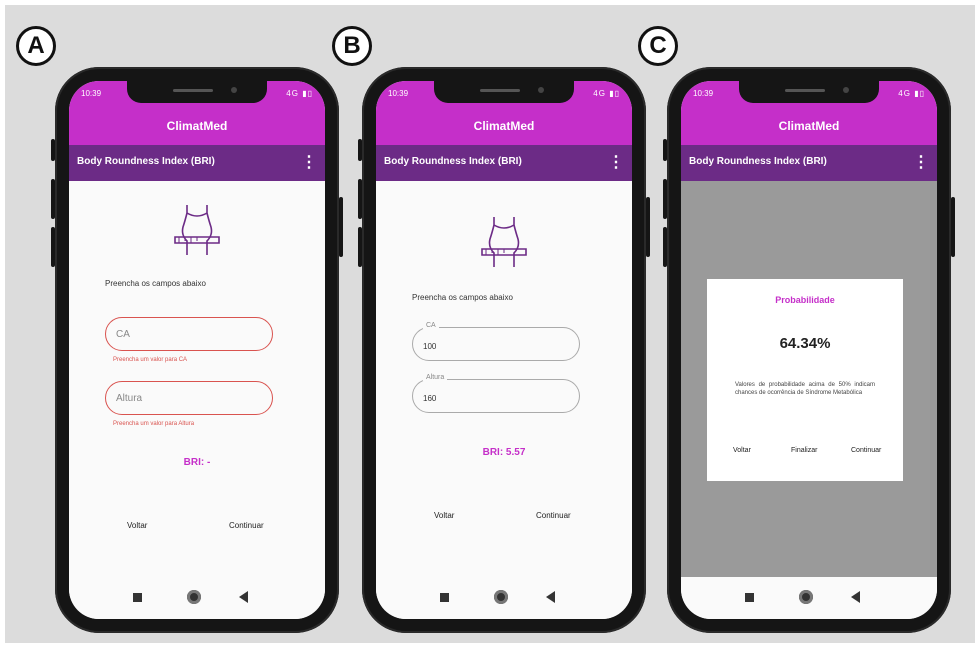 The image size is (980, 648). What do you see at coordinates (435, 377) in the screenshot?
I see `altura-label: Altura` at bounding box center [435, 377].